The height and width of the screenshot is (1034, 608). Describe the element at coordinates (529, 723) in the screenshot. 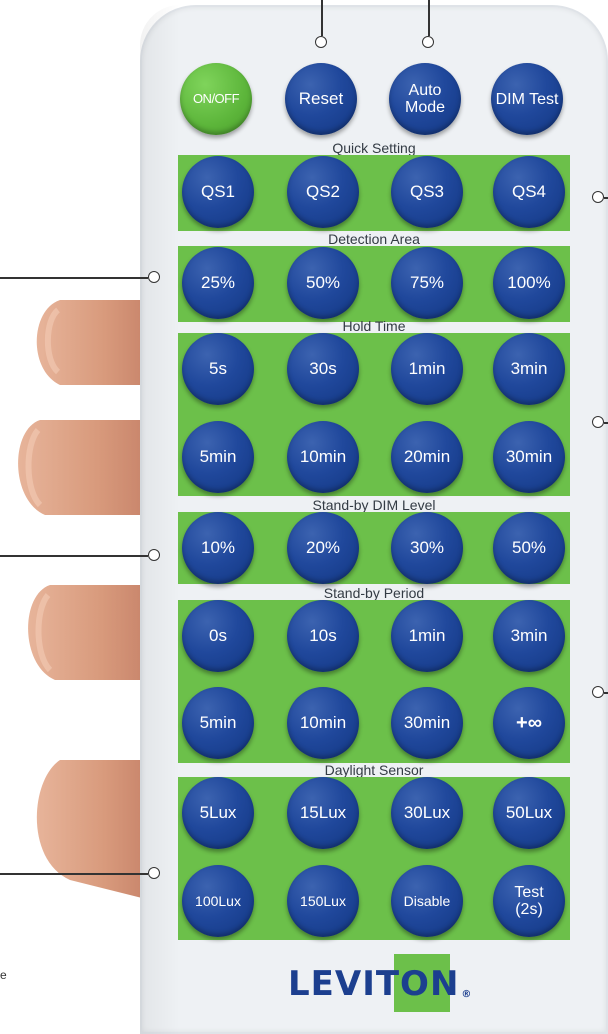

I see `period-infinite-button: +∞` at that location.